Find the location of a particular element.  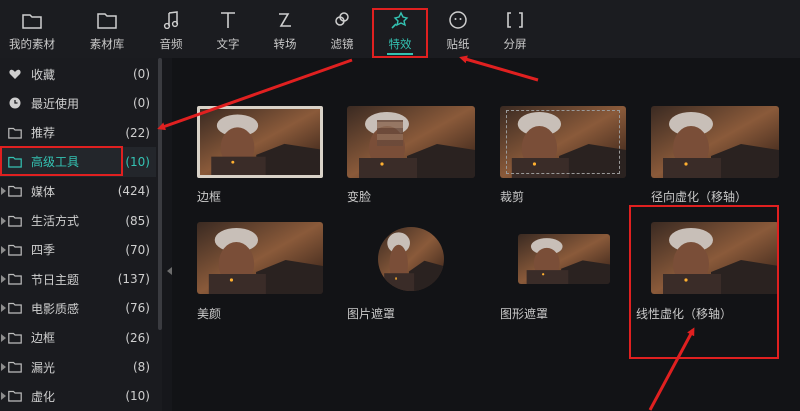

sidebar-item-label: 媒体 is located at coordinates (43, 191).